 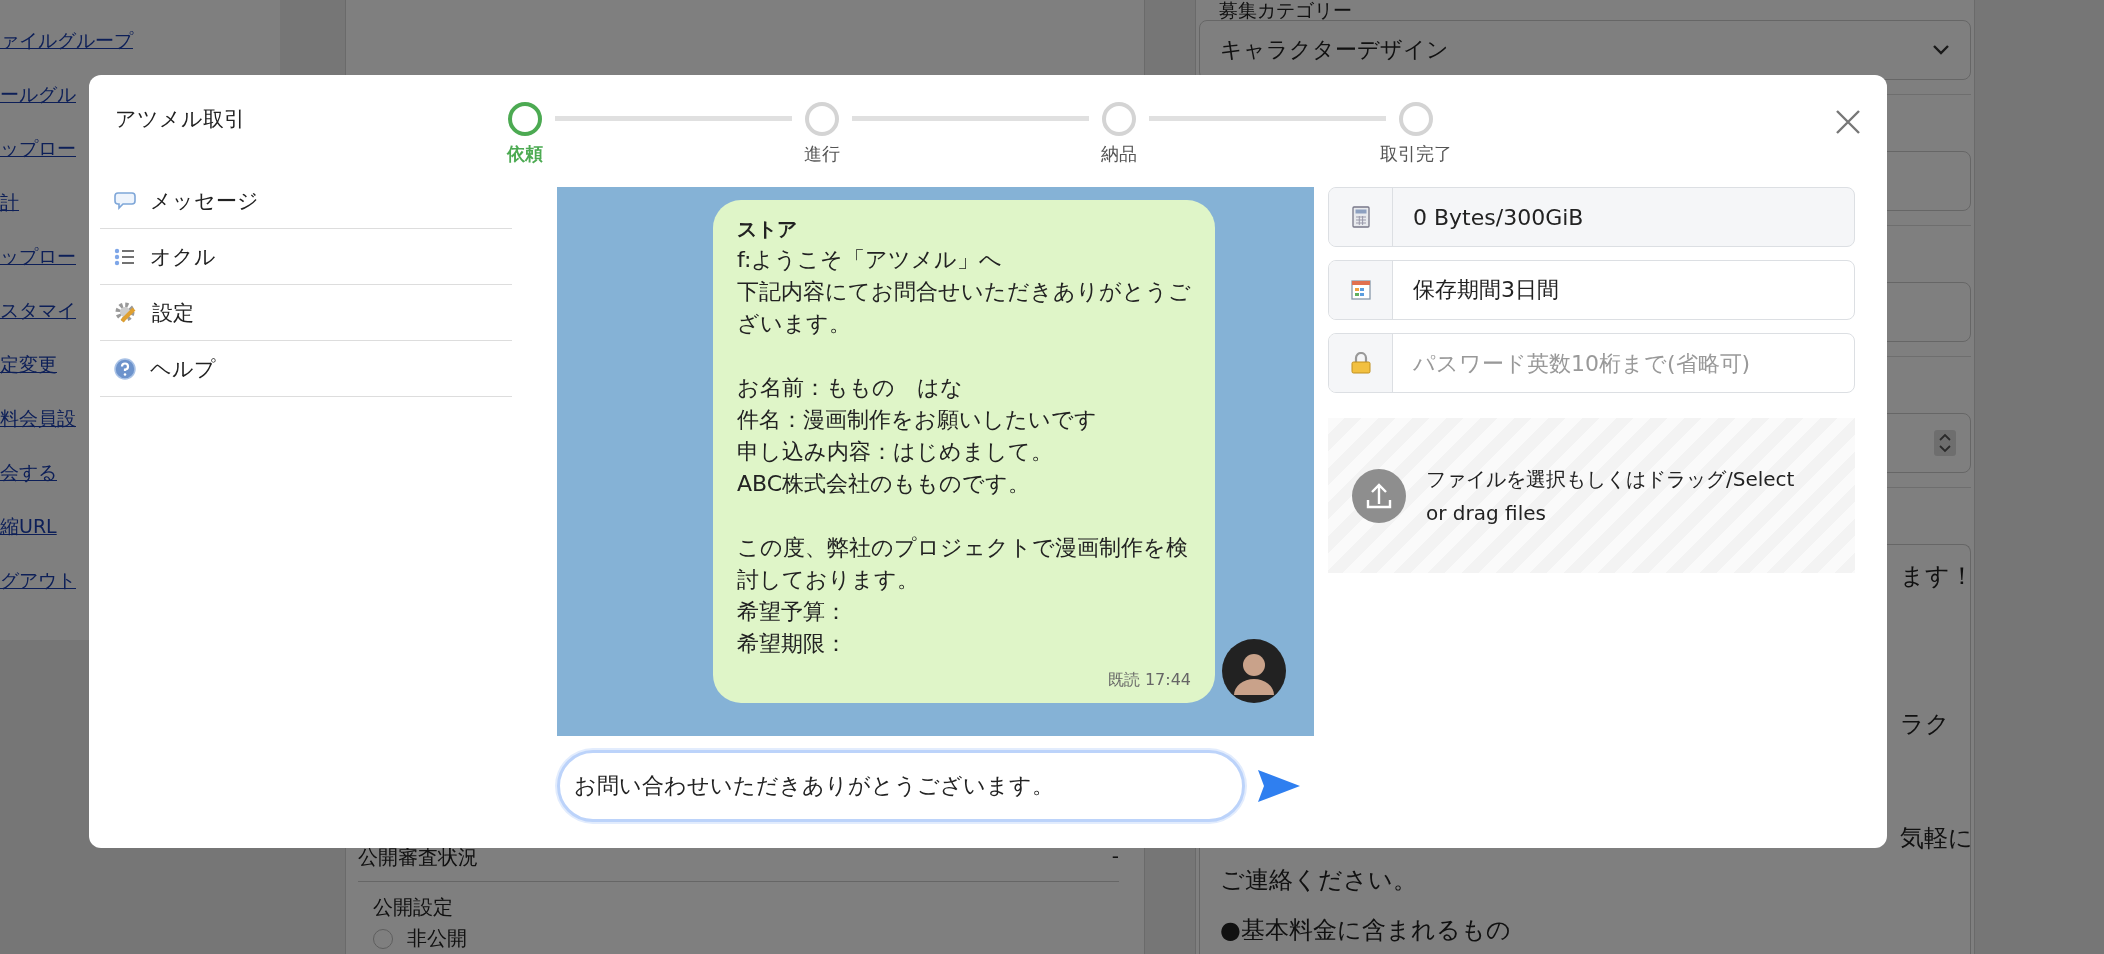 I want to click on message-line: f:ようこそ「アツメル」へ, so click(x=870, y=260).